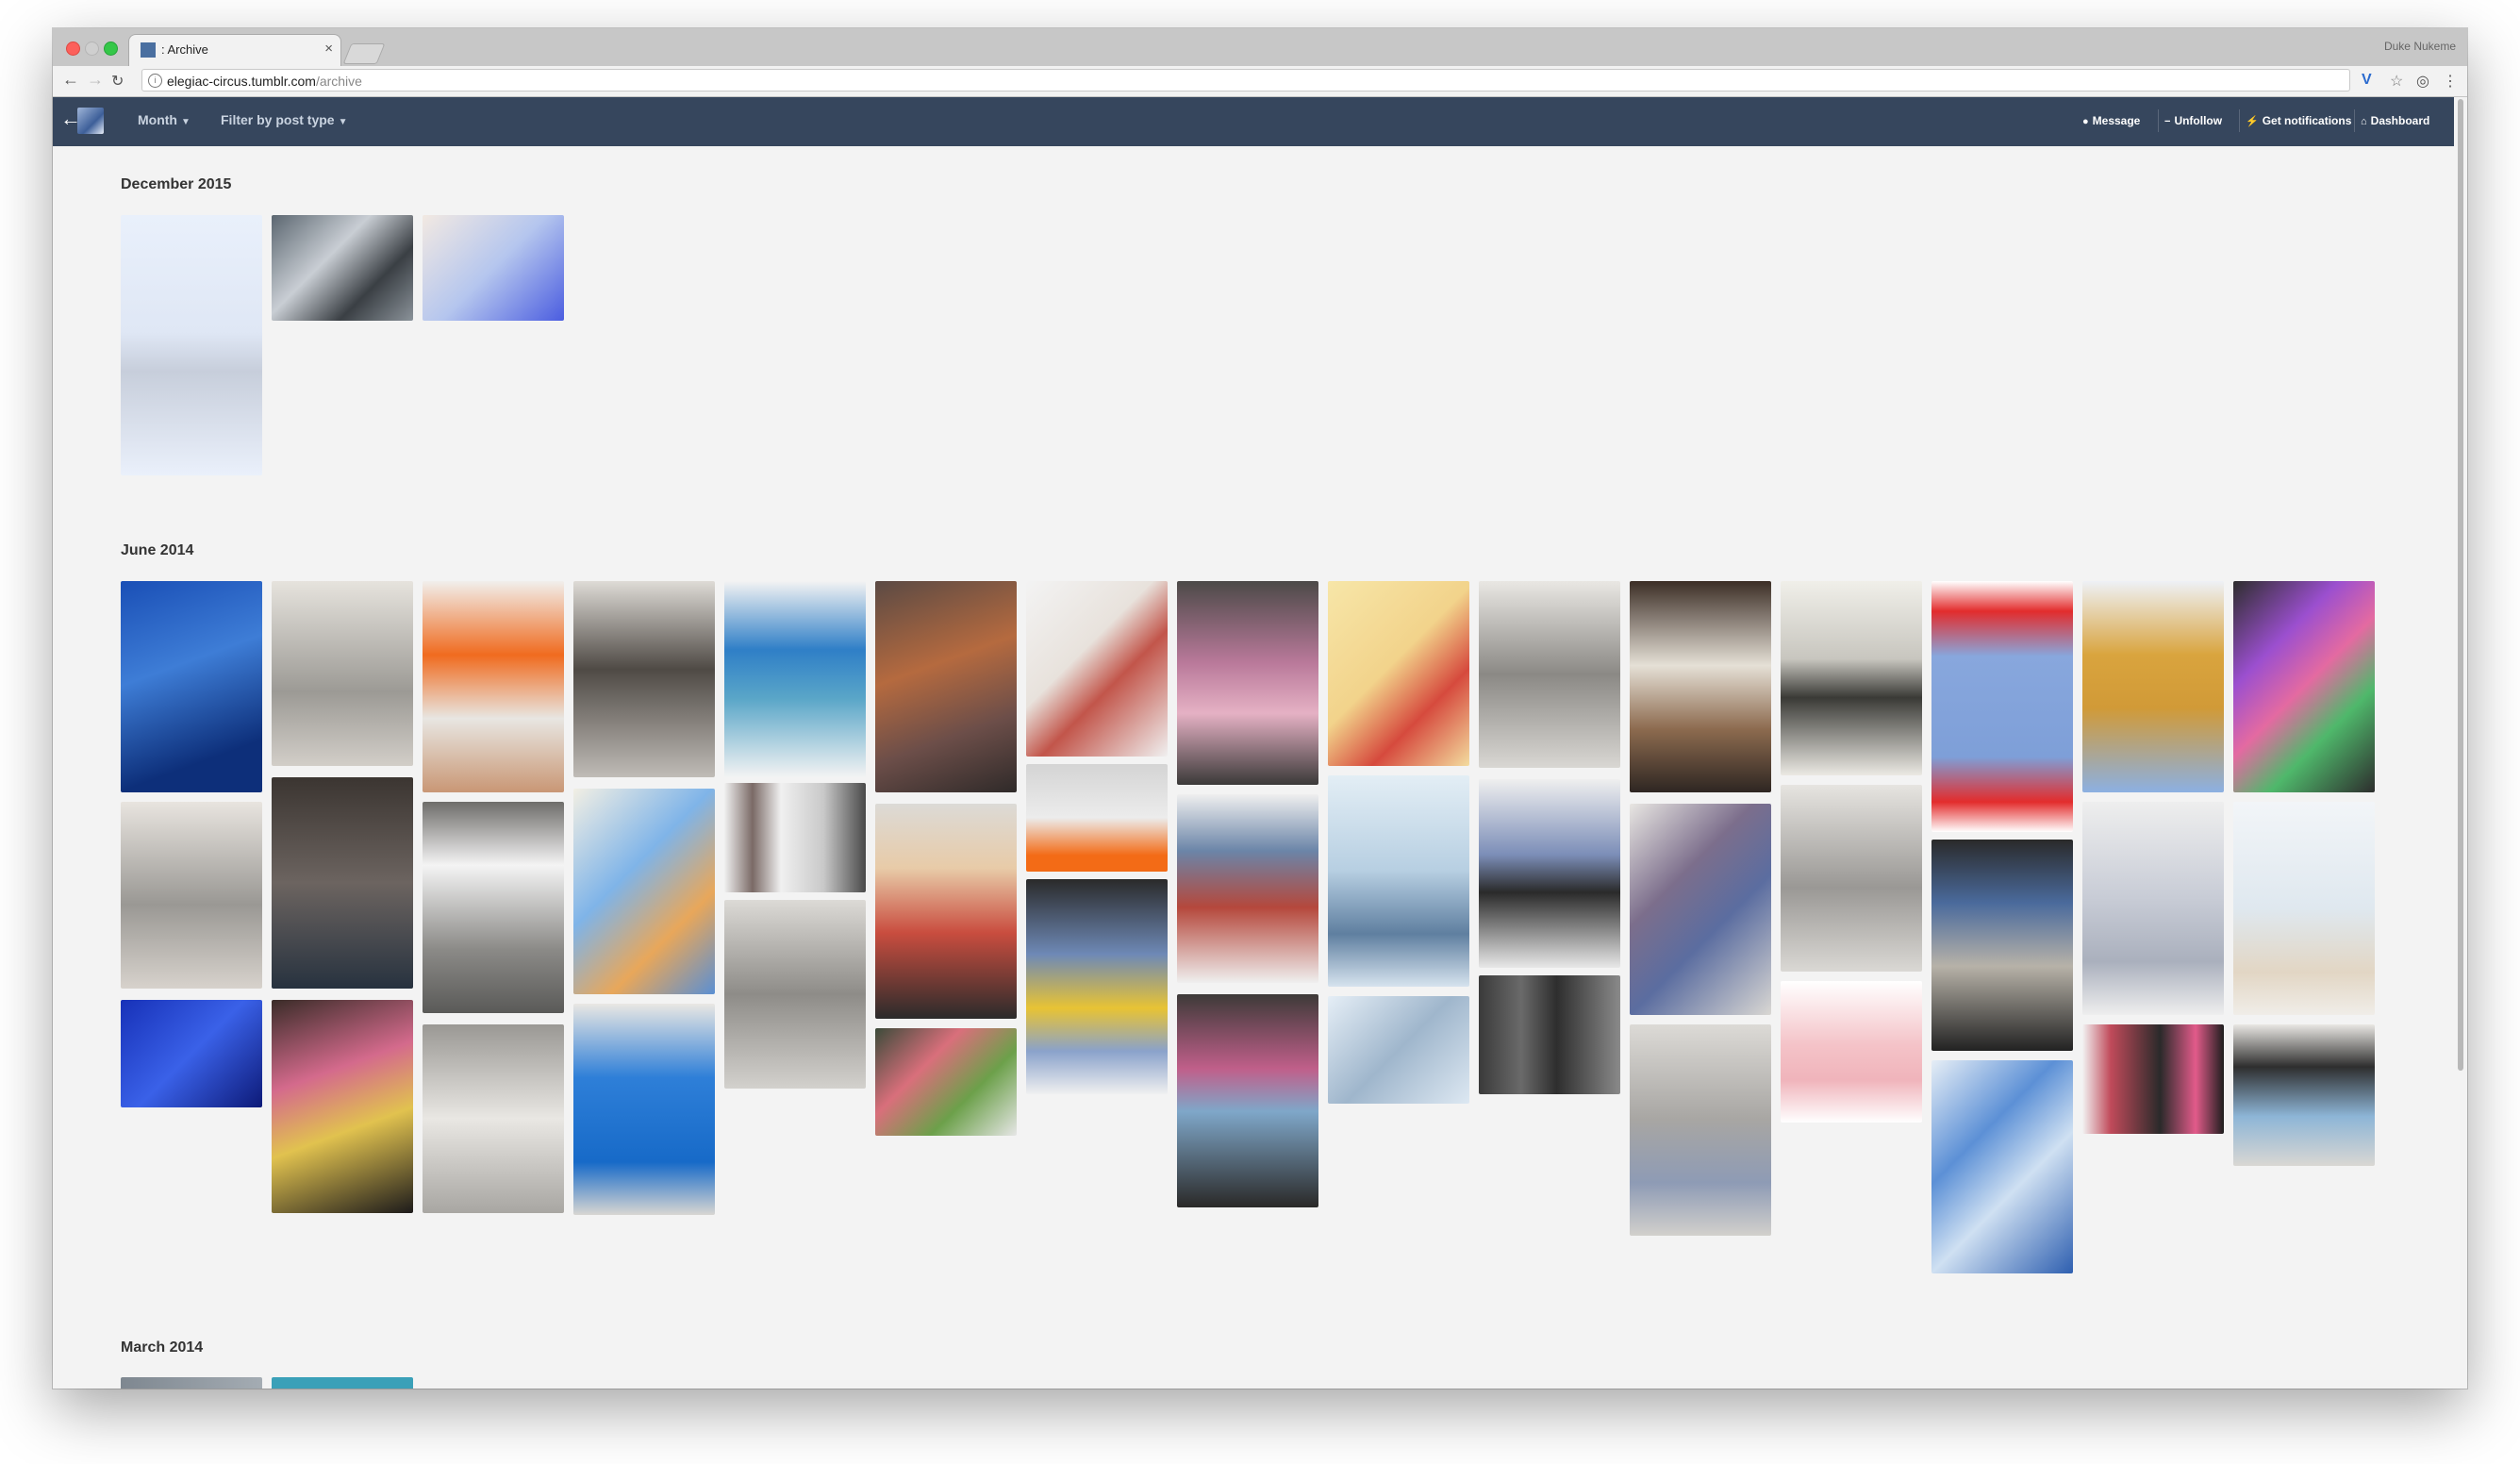  Describe the element at coordinates (2367, 80) in the screenshot. I see `v-extension-icon: V` at that location.